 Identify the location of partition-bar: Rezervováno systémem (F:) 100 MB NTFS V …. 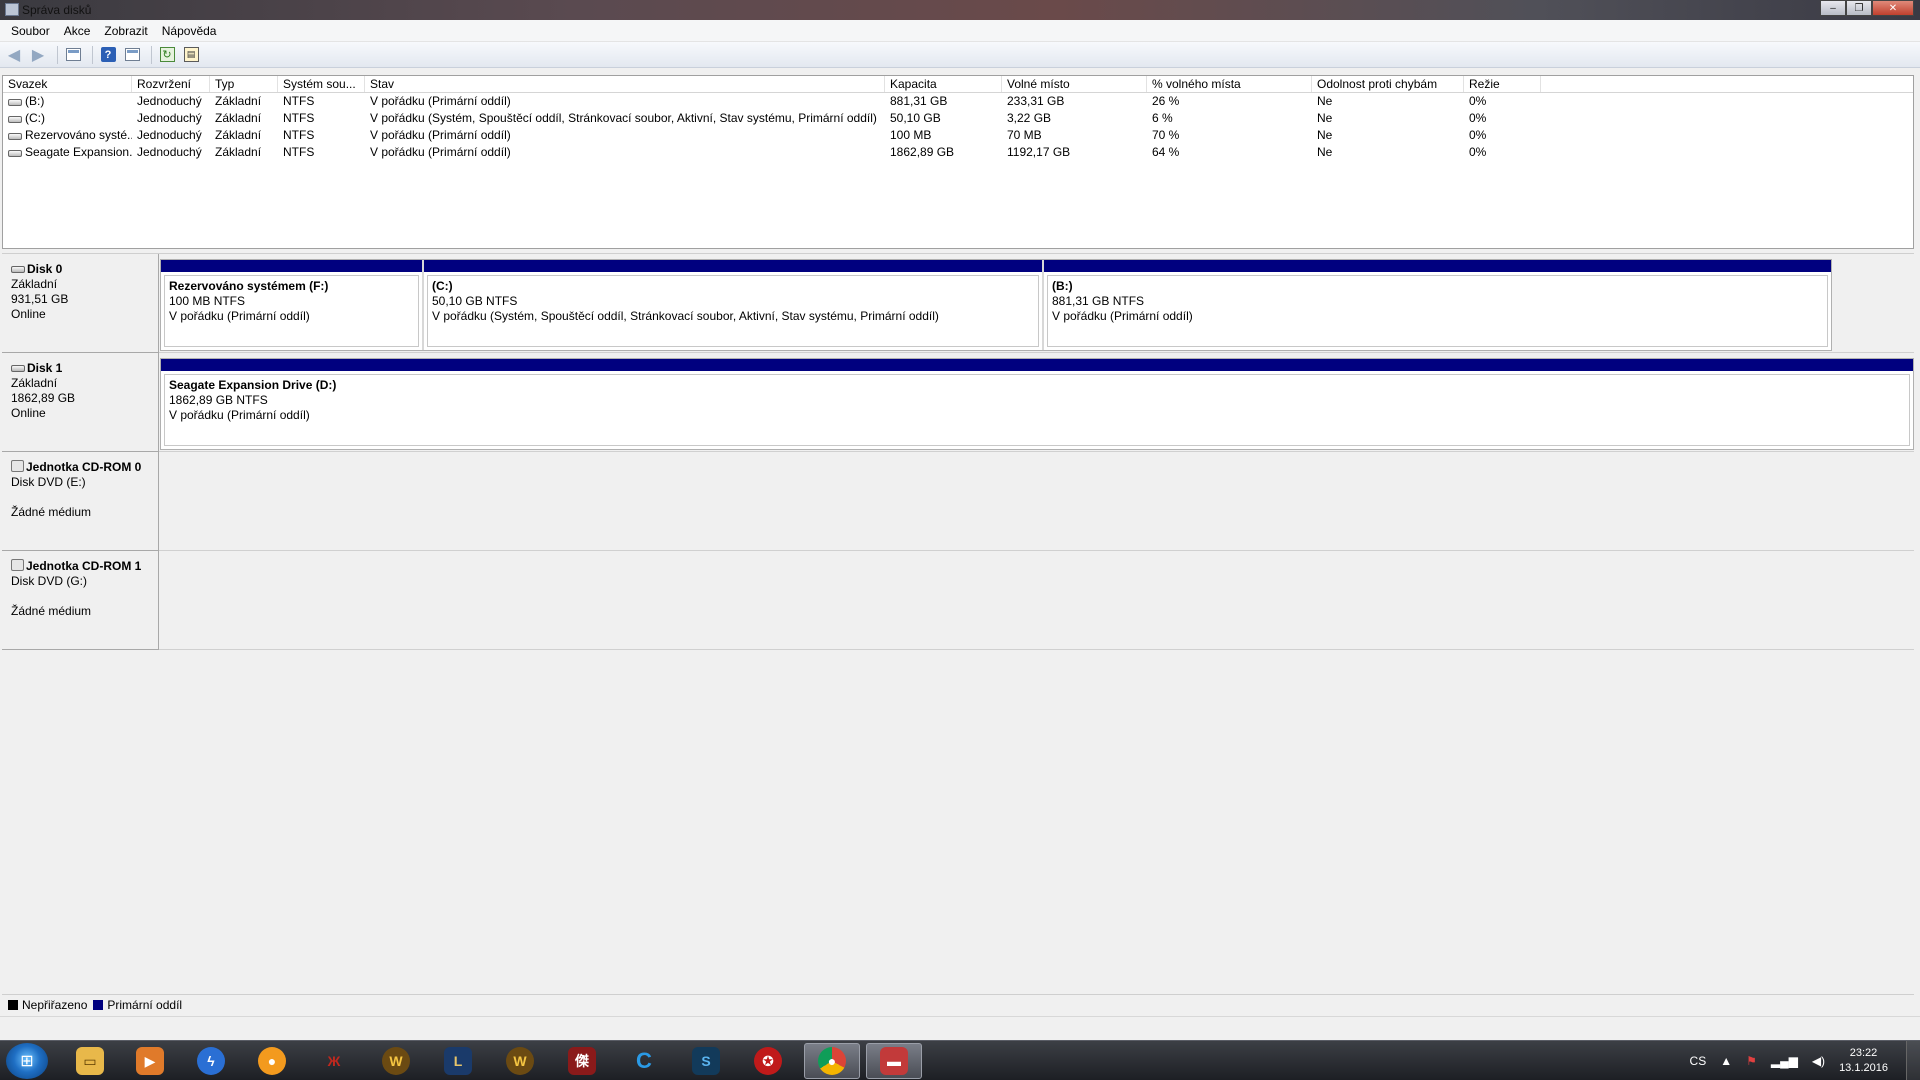
(996, 305).